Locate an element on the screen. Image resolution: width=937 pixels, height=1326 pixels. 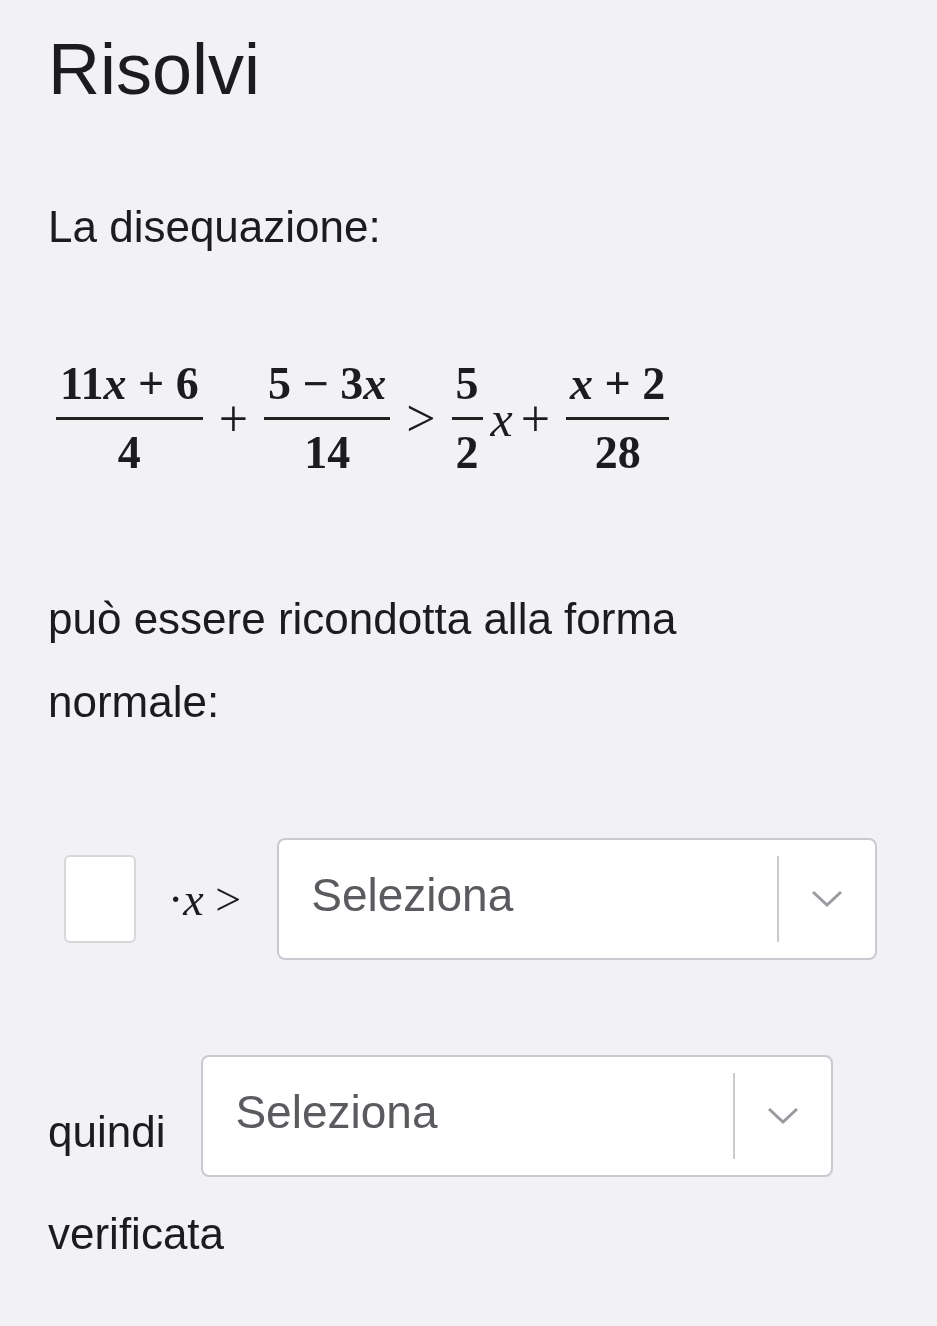
fraction: 11x + 6 4 is located at coordinates (129, 418).